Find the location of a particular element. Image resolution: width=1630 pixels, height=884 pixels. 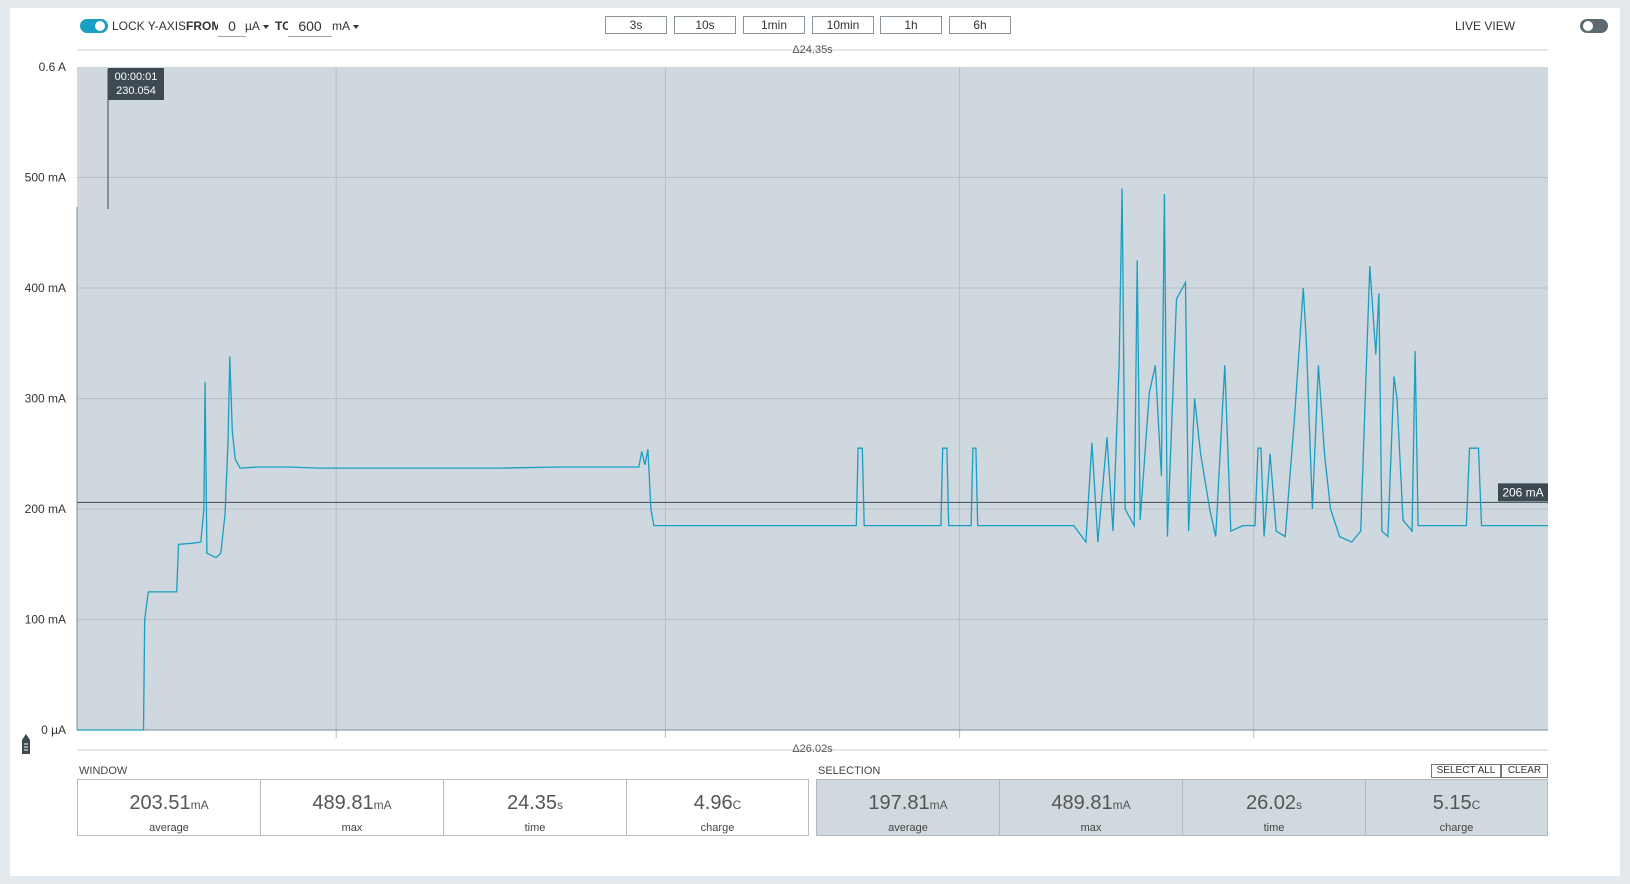

y-tick-label: 0.6 A is located at coordinates (52, 67).